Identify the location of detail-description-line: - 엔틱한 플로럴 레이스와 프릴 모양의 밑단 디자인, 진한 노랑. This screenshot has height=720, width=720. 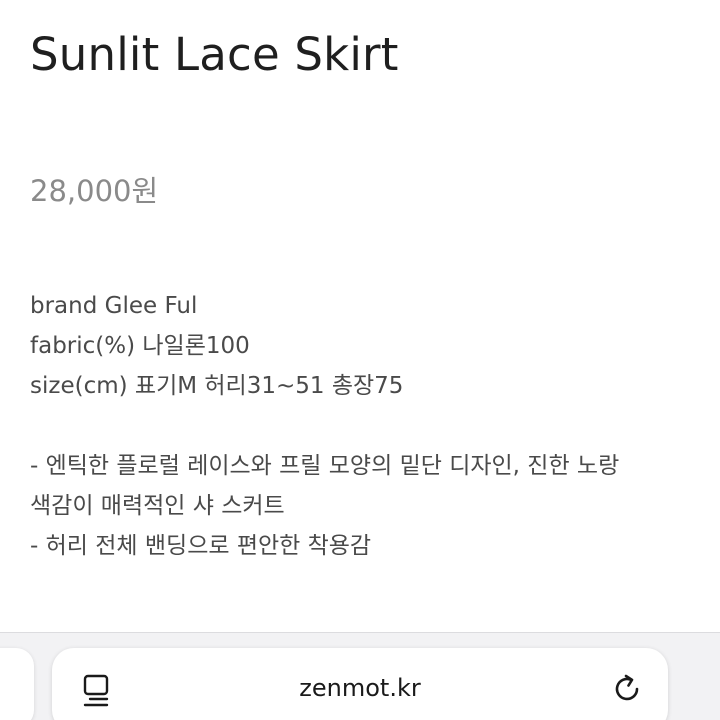
(325, 466).